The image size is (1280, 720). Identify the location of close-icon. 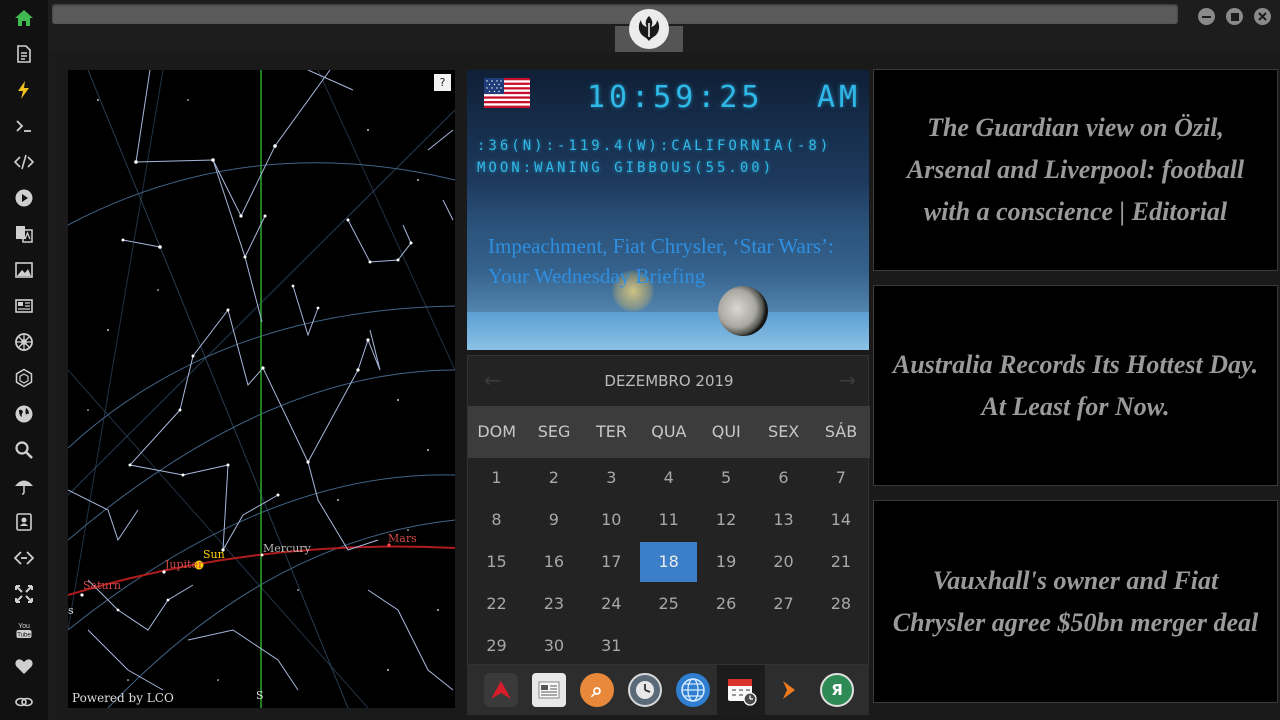
(1262, 16).